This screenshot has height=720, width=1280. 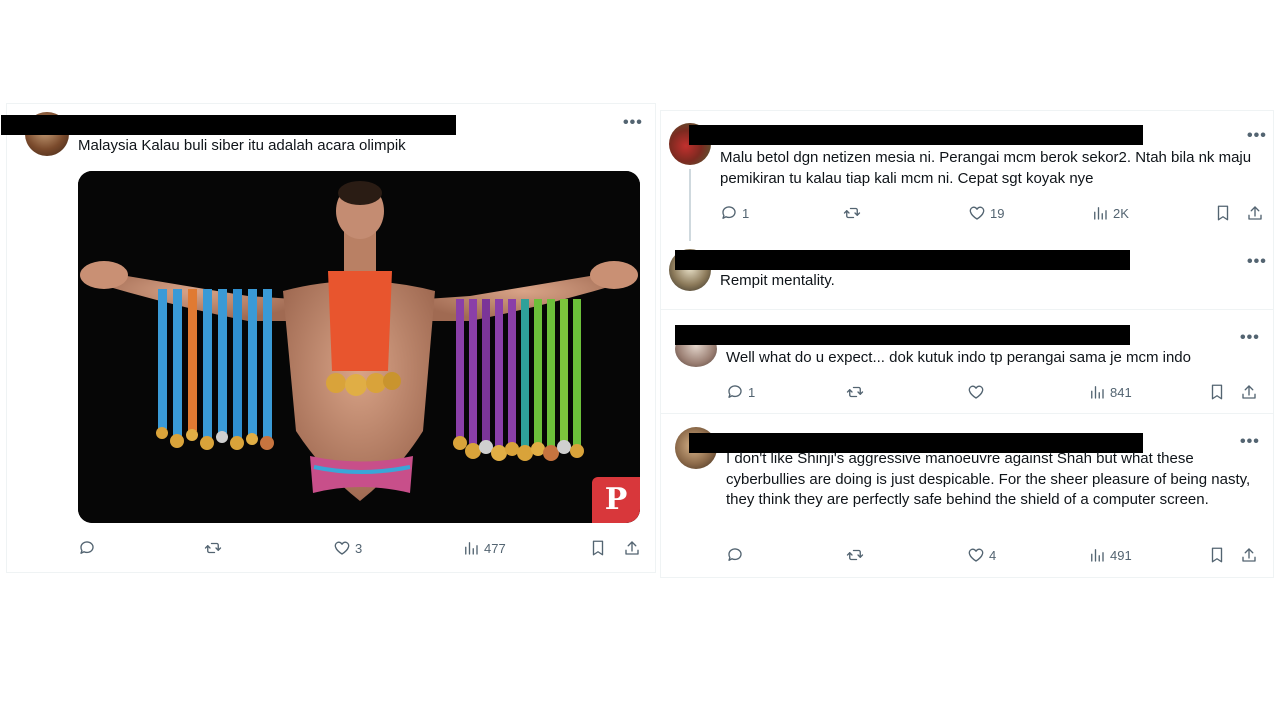 What do you see at coordinates (495, 548) in the screenshot?
I see `view-count: 477` at bounding box center [495, 548].